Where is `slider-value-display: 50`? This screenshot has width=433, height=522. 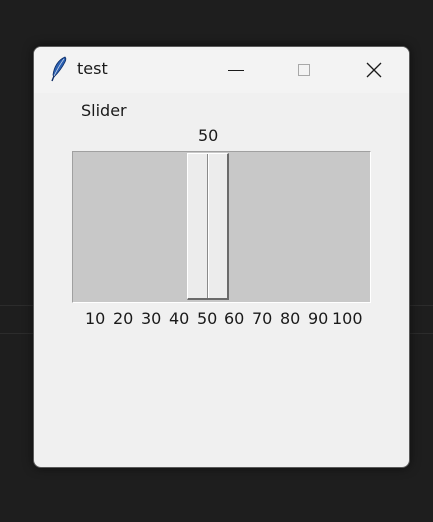
slider-value-display: 50 is located at coordinates (208, 135).